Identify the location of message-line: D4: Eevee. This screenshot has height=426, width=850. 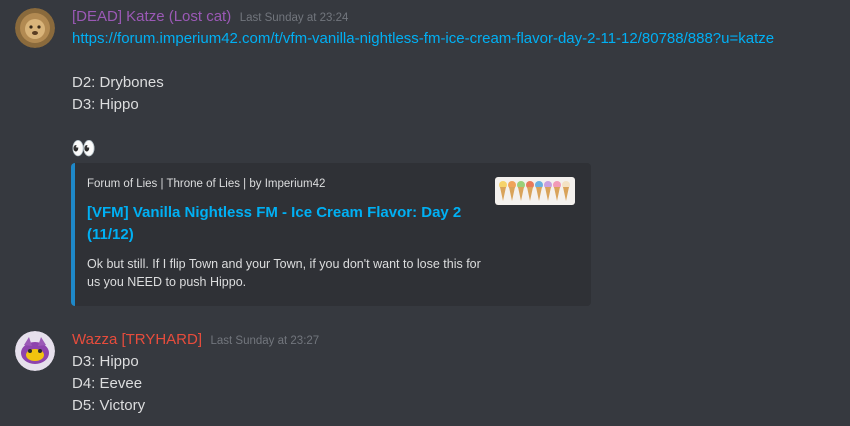
(107, 383).